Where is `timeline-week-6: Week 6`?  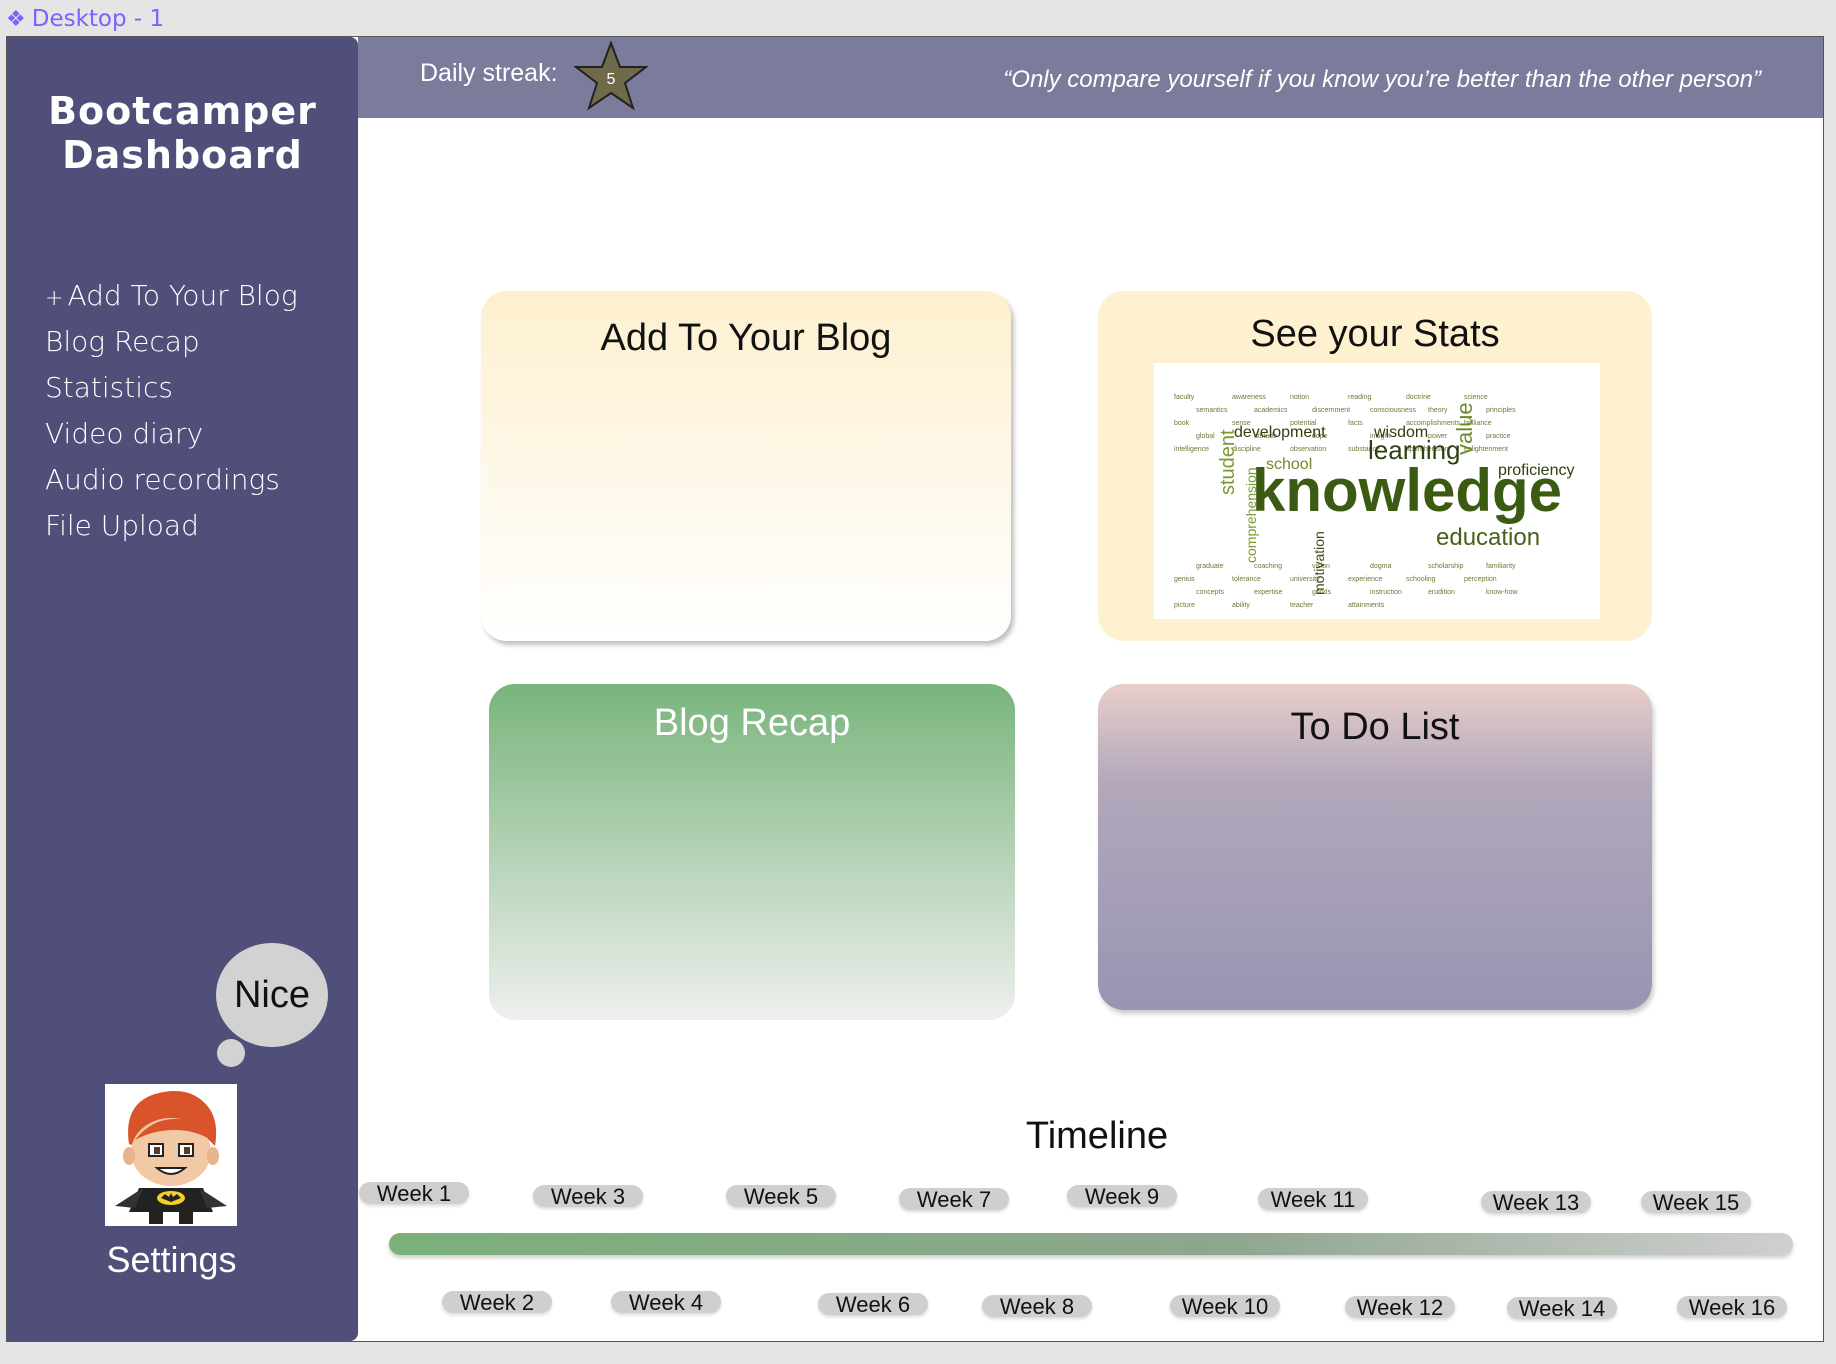
timeline-week-6: Week 6 is located at coordinates (873, 1305).